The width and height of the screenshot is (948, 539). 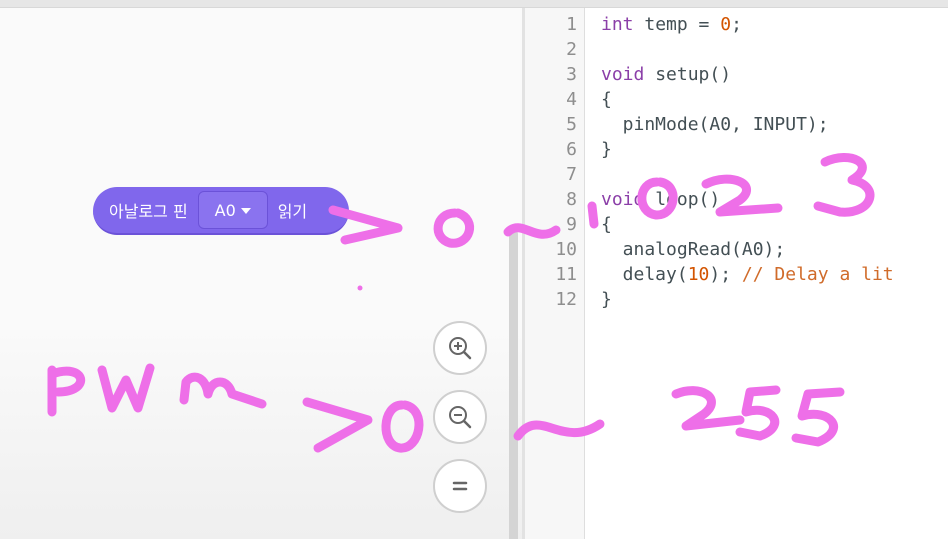 What do you see at coordinates (666, 74) in the screenshot?
I see `code-text: void setup()` at bounding box center [666, 74].